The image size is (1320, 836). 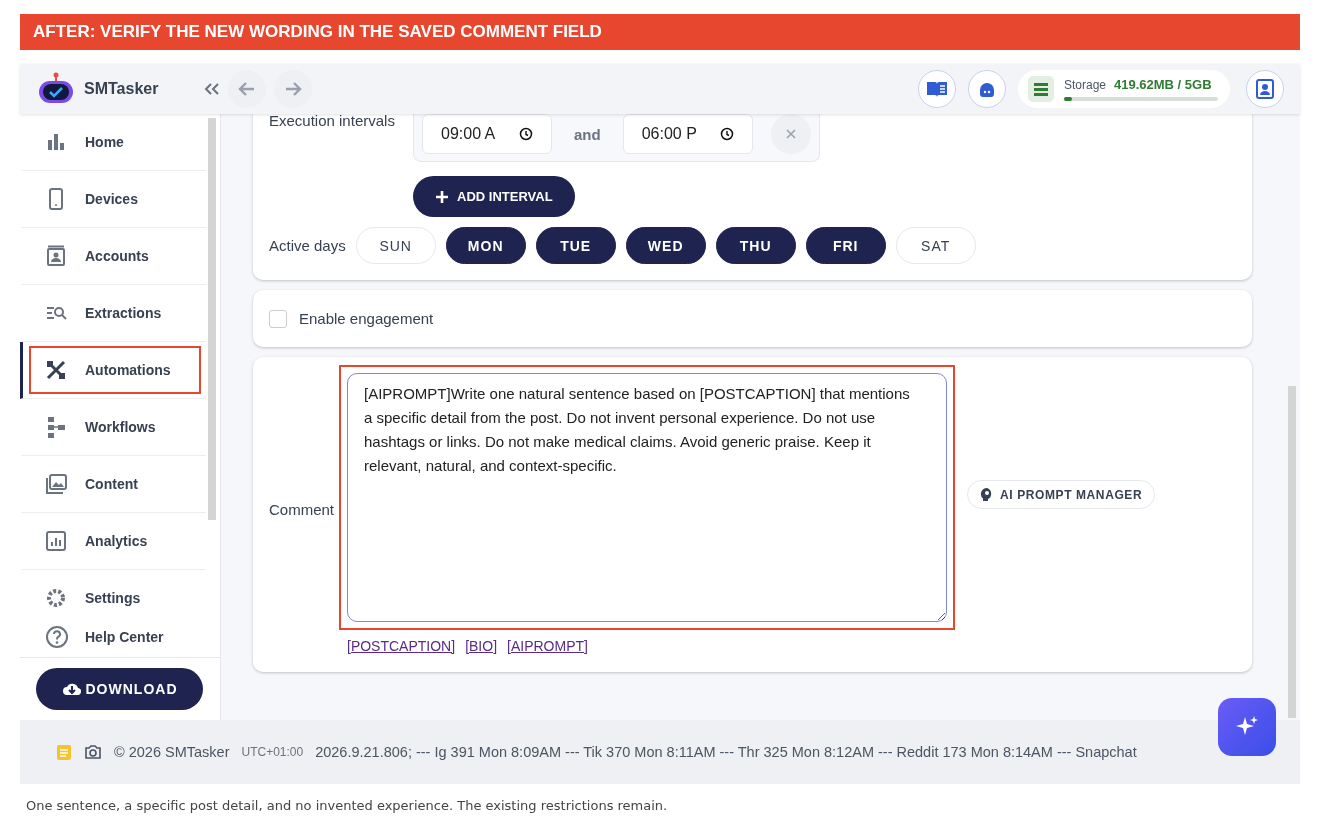 What do you see at coordinates (1085, 85) in the screenshot?
I see `storage-label: Storage` at bounding box center [1085, 85].